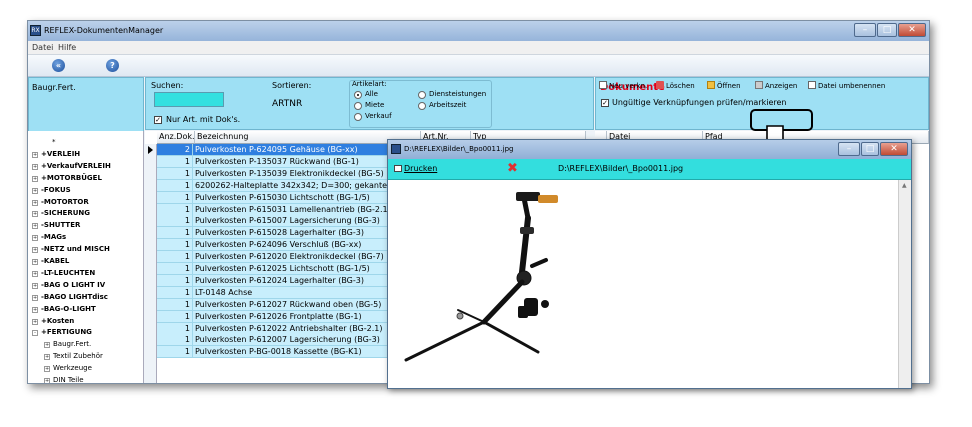  What do you see at coordinates (415, 168) in the screenshot?
I see `print-button: Drucken` at bounding box center [415, 168].